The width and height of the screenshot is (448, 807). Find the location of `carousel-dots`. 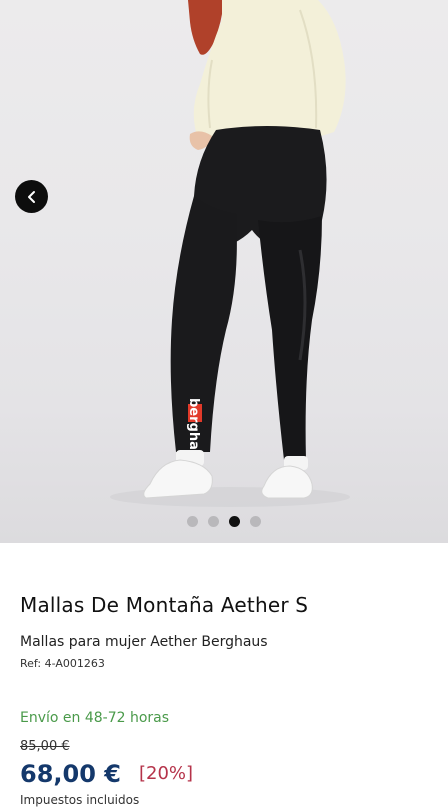

carousel-dots is located at coordinates (224, 521).